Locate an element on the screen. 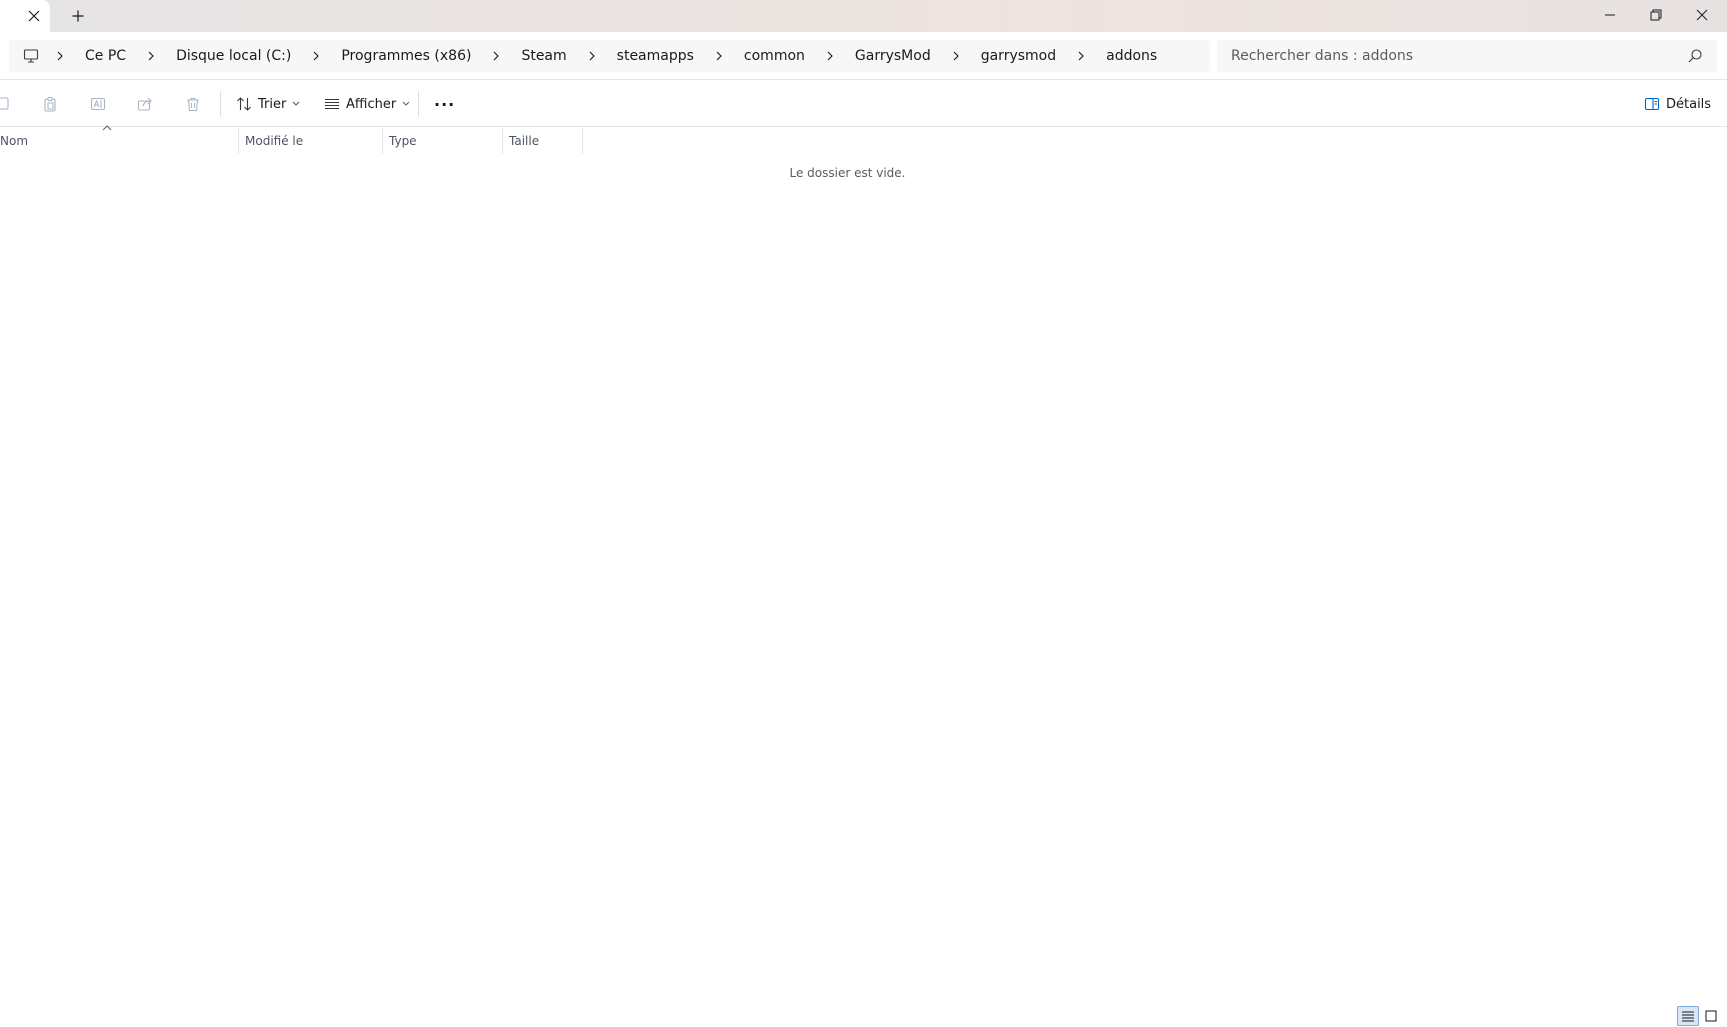 Image resolution: width=1727 pixels, height=1027 pixels. breadcrumb-item-current: addons is located at coordinates (1131, 56).